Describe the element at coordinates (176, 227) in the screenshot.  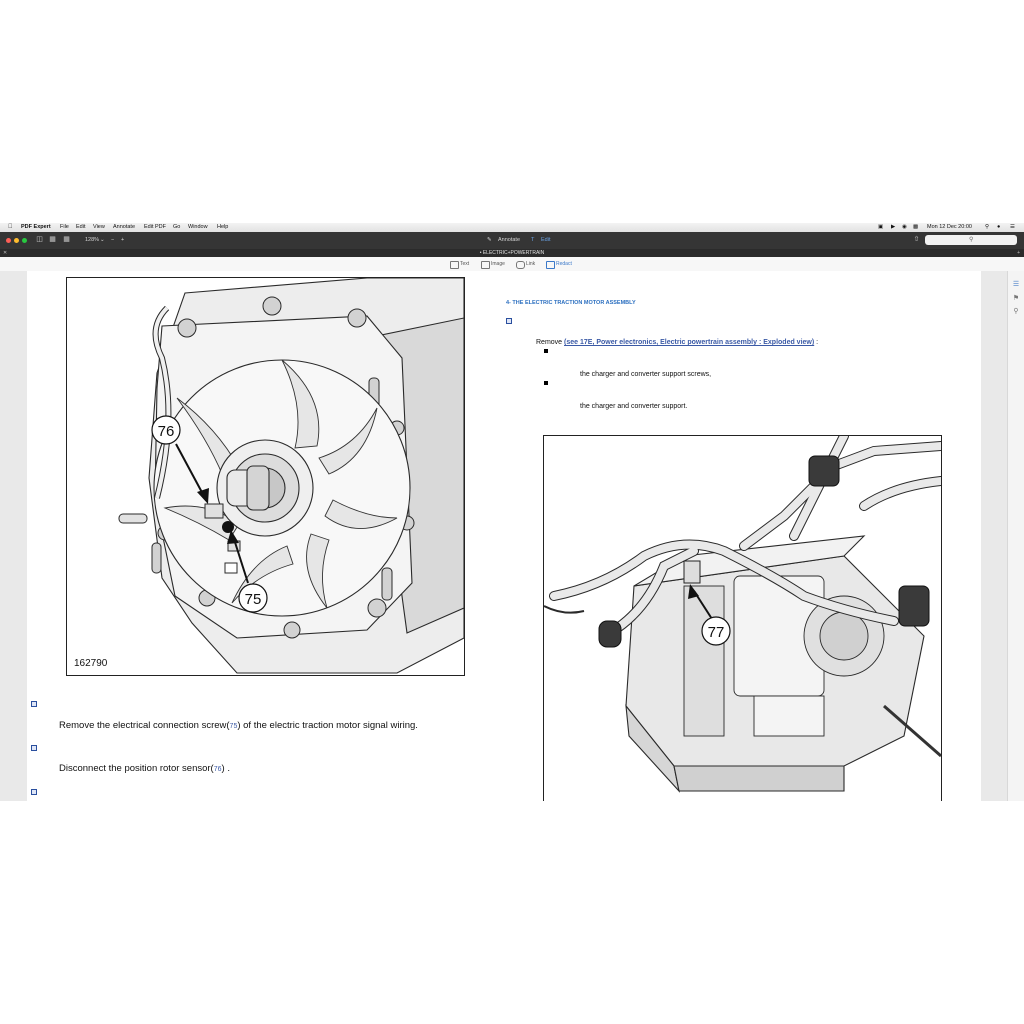
I see `menu-go: Go` at that location.